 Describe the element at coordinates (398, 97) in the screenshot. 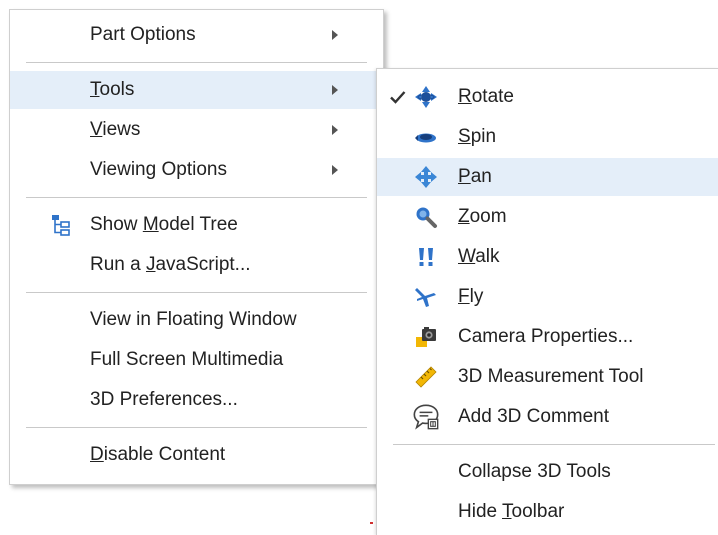

I see `checkmark-icon` at that location.